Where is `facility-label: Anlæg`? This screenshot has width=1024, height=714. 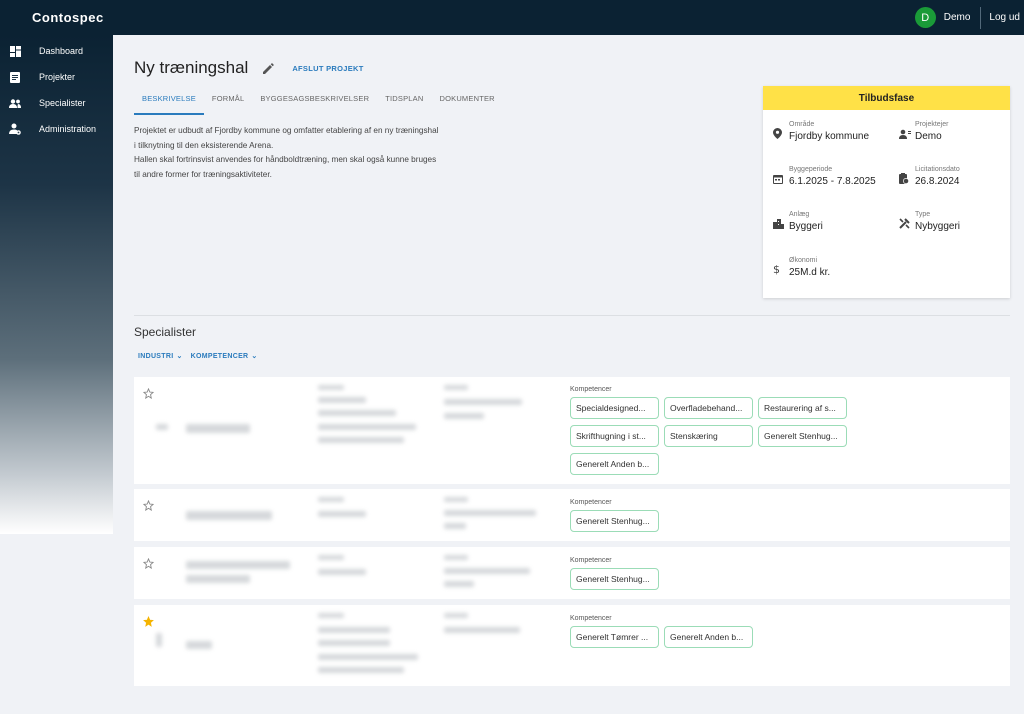
facility-label: Anlæg is located at coordinates (799, 214).